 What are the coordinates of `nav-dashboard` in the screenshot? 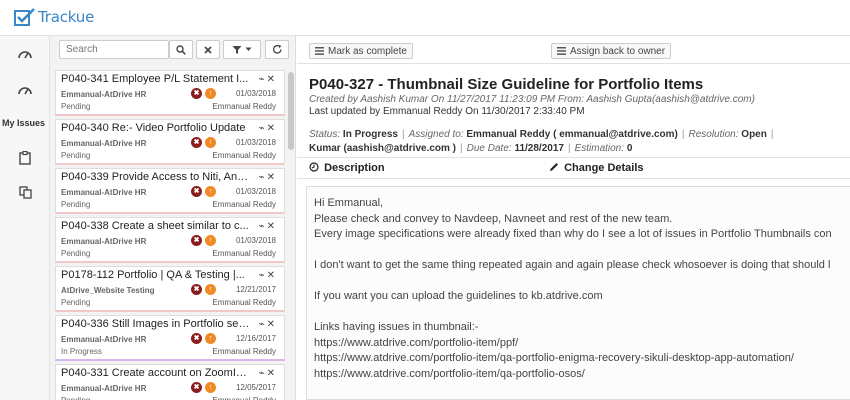 It's located at (25, 54).